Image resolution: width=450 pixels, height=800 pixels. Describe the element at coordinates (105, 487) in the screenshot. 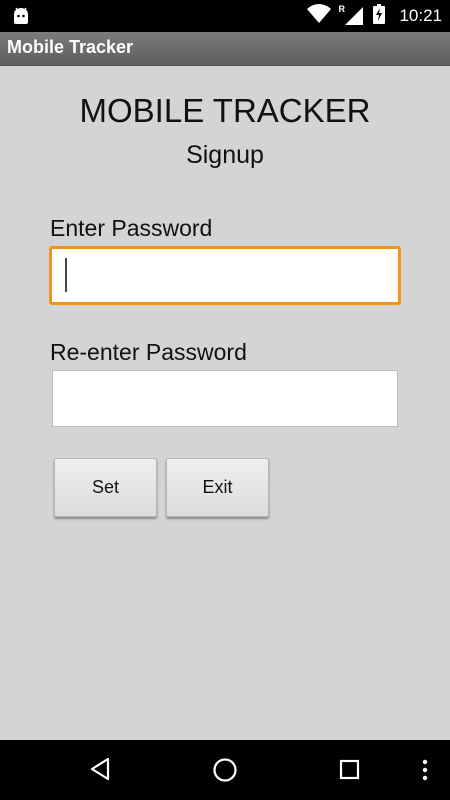

I see `set-button: Set` at that location.